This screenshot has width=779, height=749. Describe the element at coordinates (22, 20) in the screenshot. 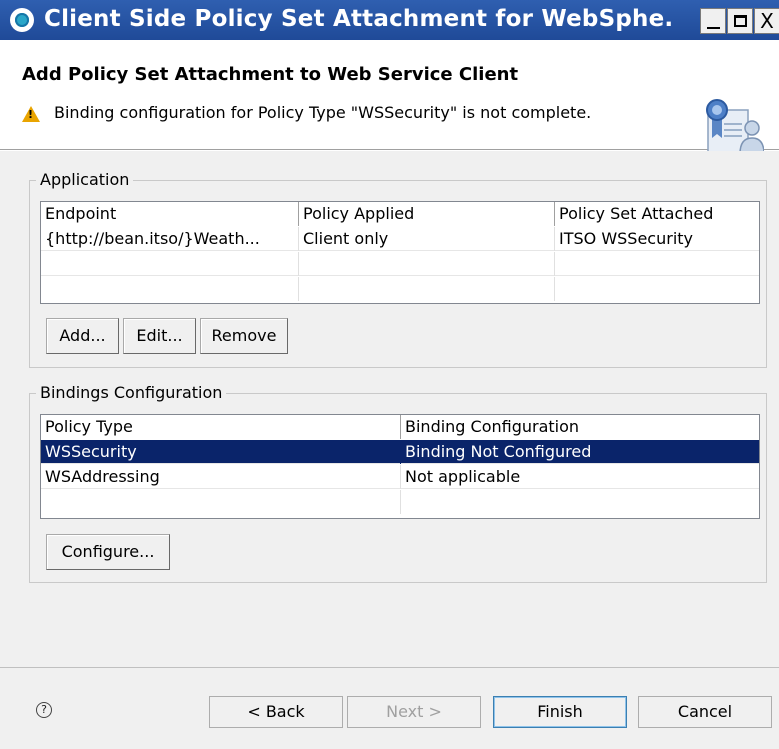

I see `websphere-globe-icon` at that location.